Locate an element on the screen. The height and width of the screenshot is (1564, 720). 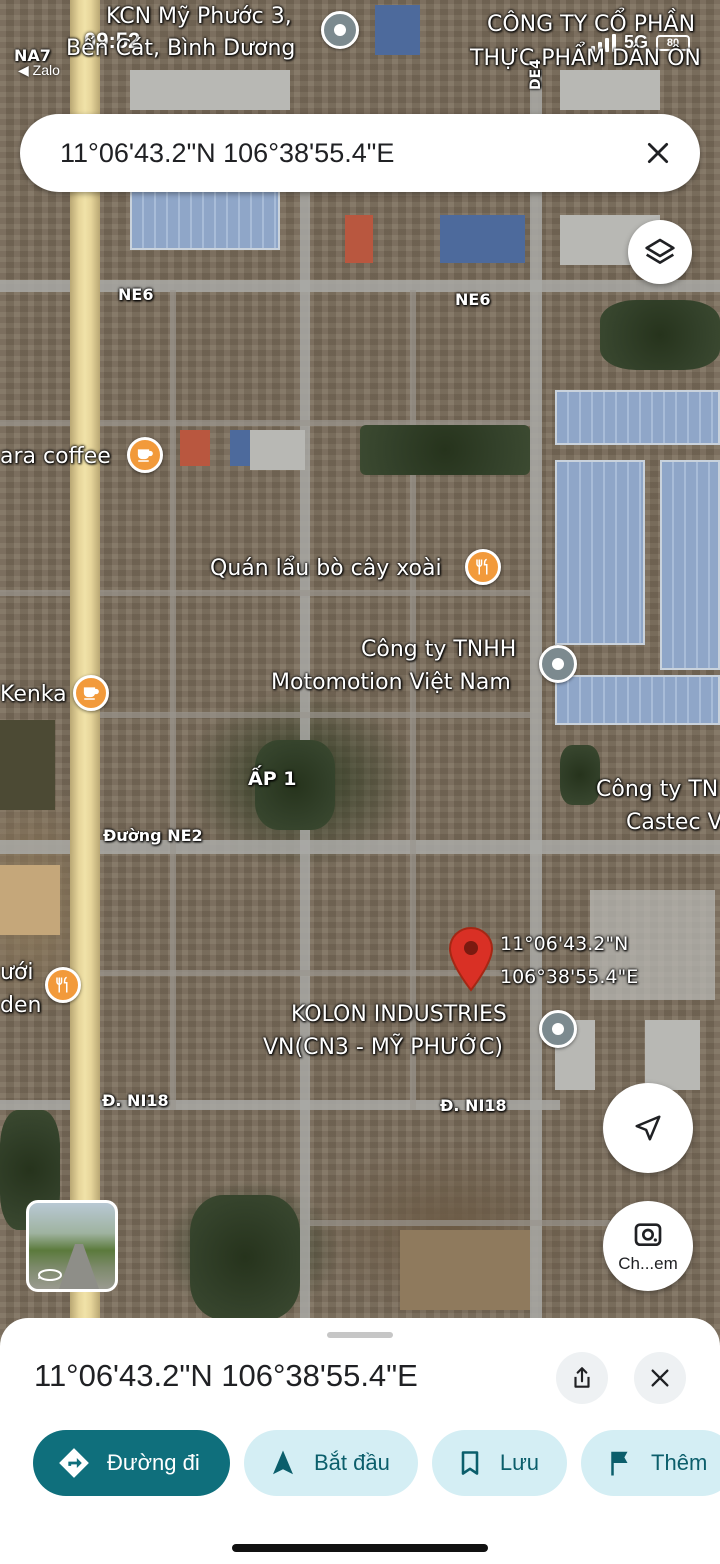
road-label-na7: NA7 is located at coordinates (32, 55).